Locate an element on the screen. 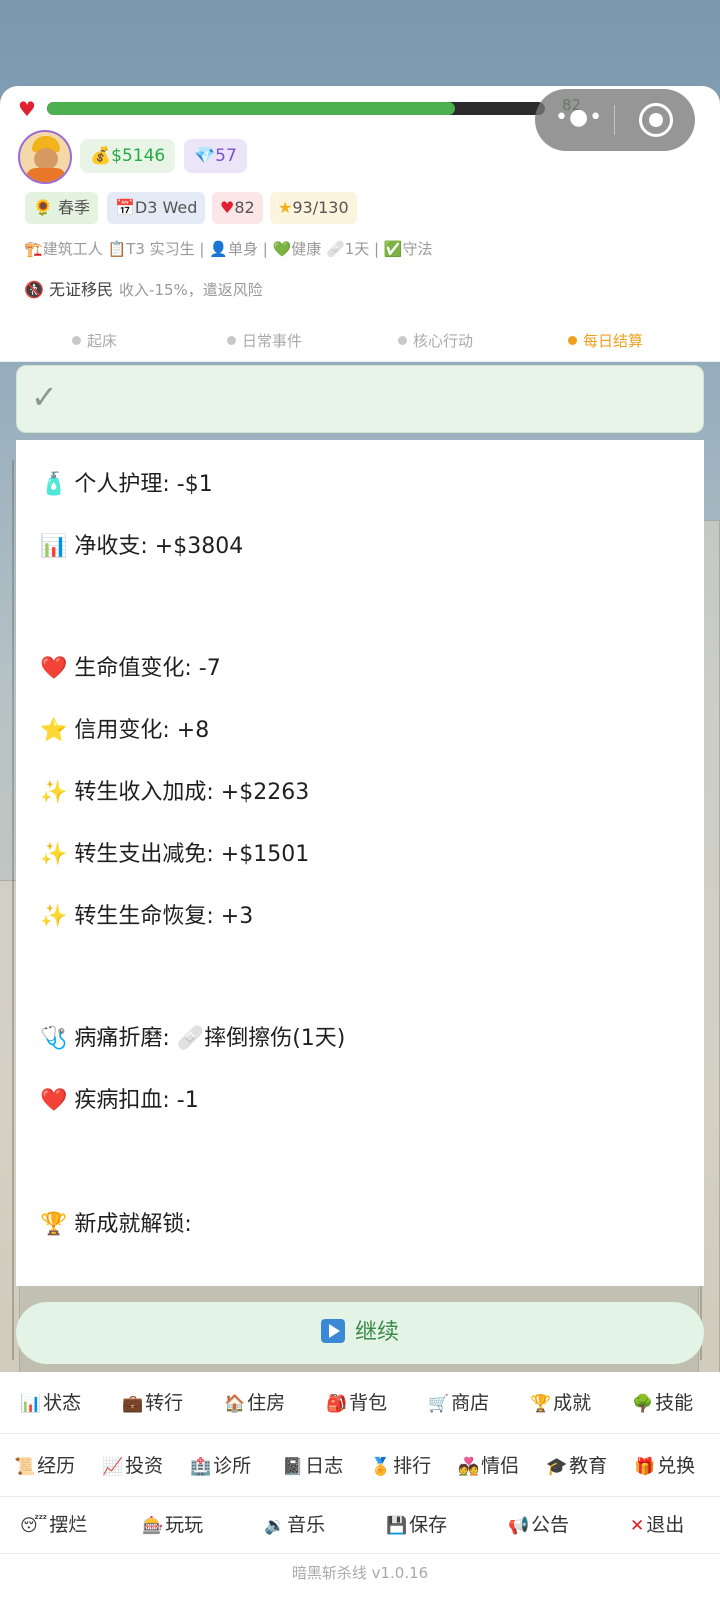 The width and height of the screenshot is (720, 1600). sunflower-icon: 🌻 is located at coordinates (43, 207).